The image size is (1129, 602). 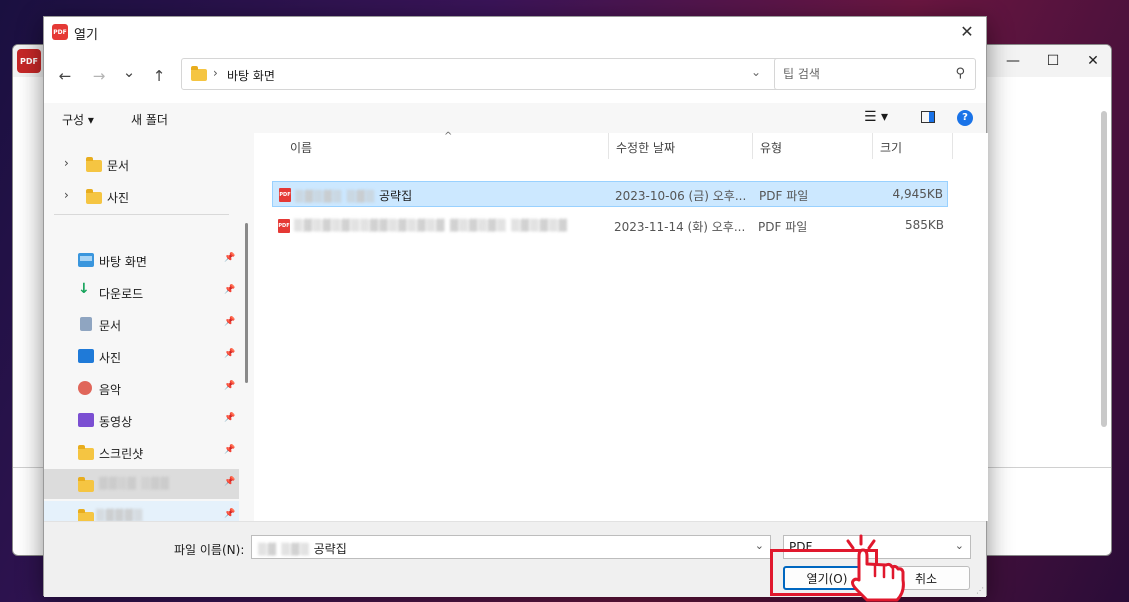 What do you see at coordinates (863, 74) in the screenshot?
I see `search-input` at bounding box center [863, 74].